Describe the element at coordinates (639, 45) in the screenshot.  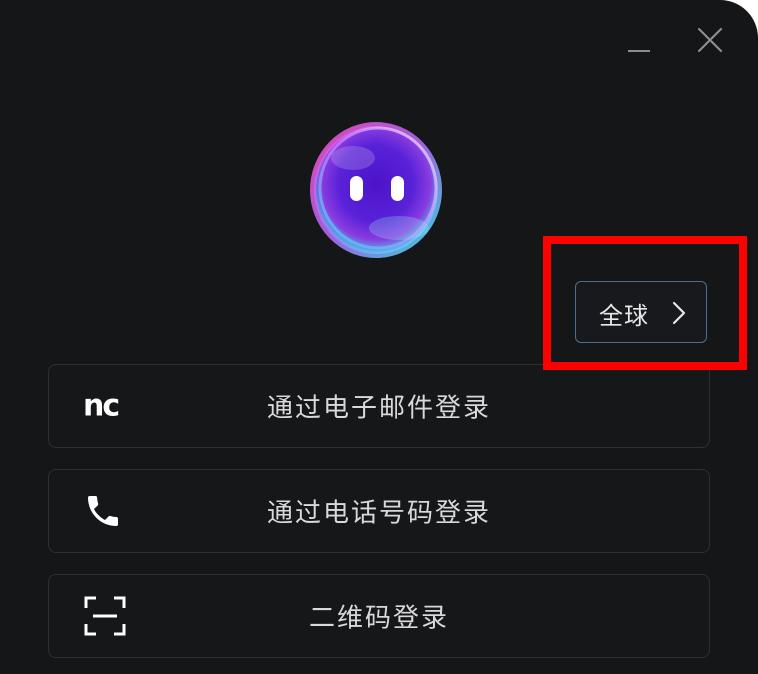
I see `minimize-button` at that location.